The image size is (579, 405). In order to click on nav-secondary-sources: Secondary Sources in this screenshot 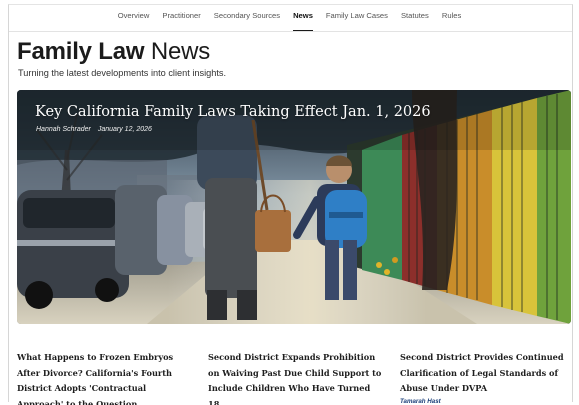, I will do `click(246, 18)`.